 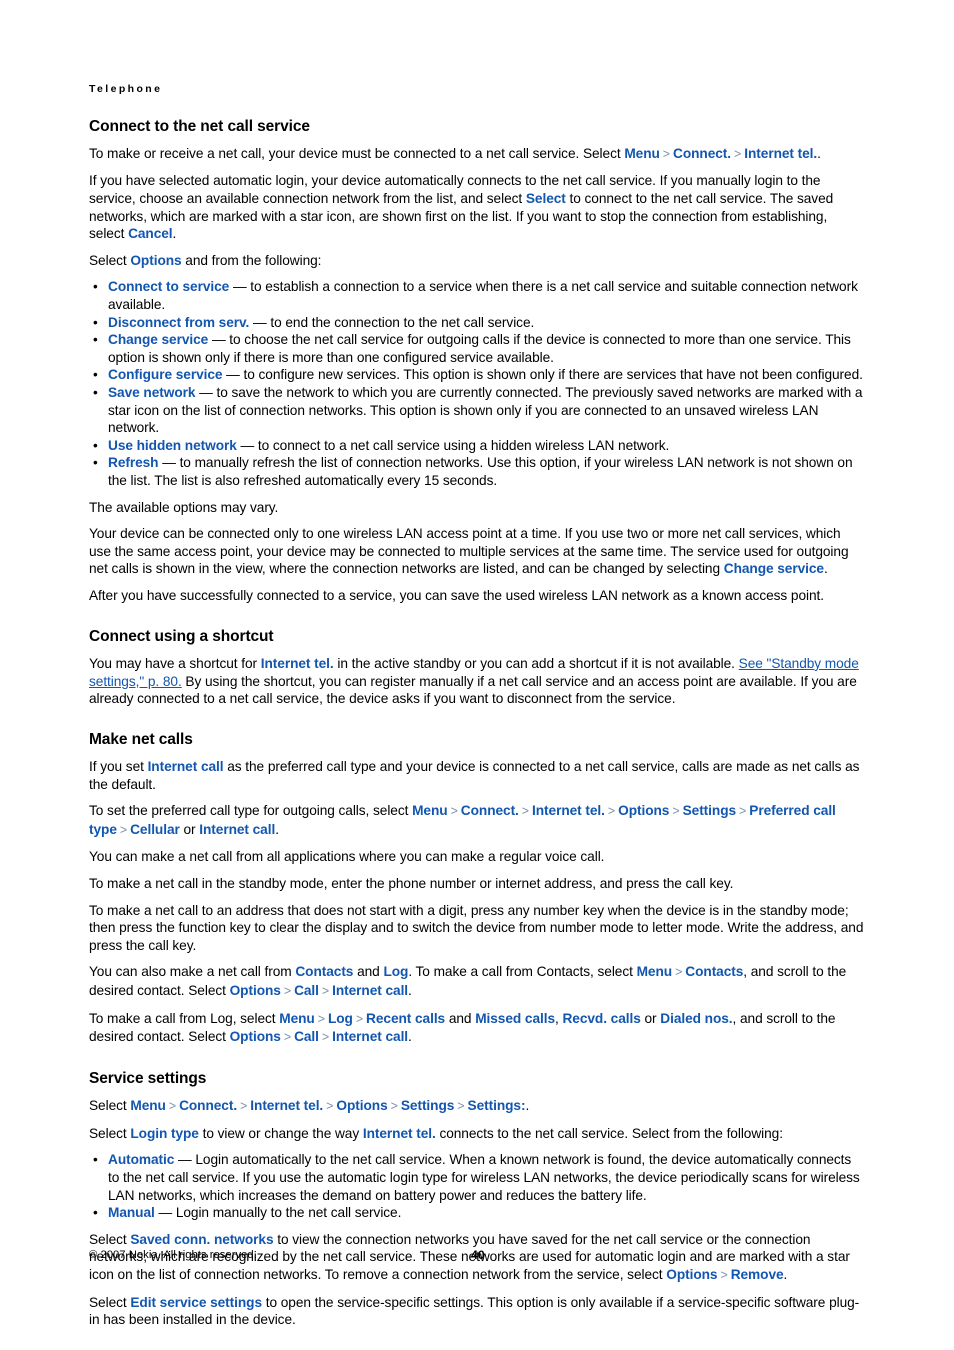 I want to click on text-run: To make a call from Log, select, so click(x=184, y=1018).